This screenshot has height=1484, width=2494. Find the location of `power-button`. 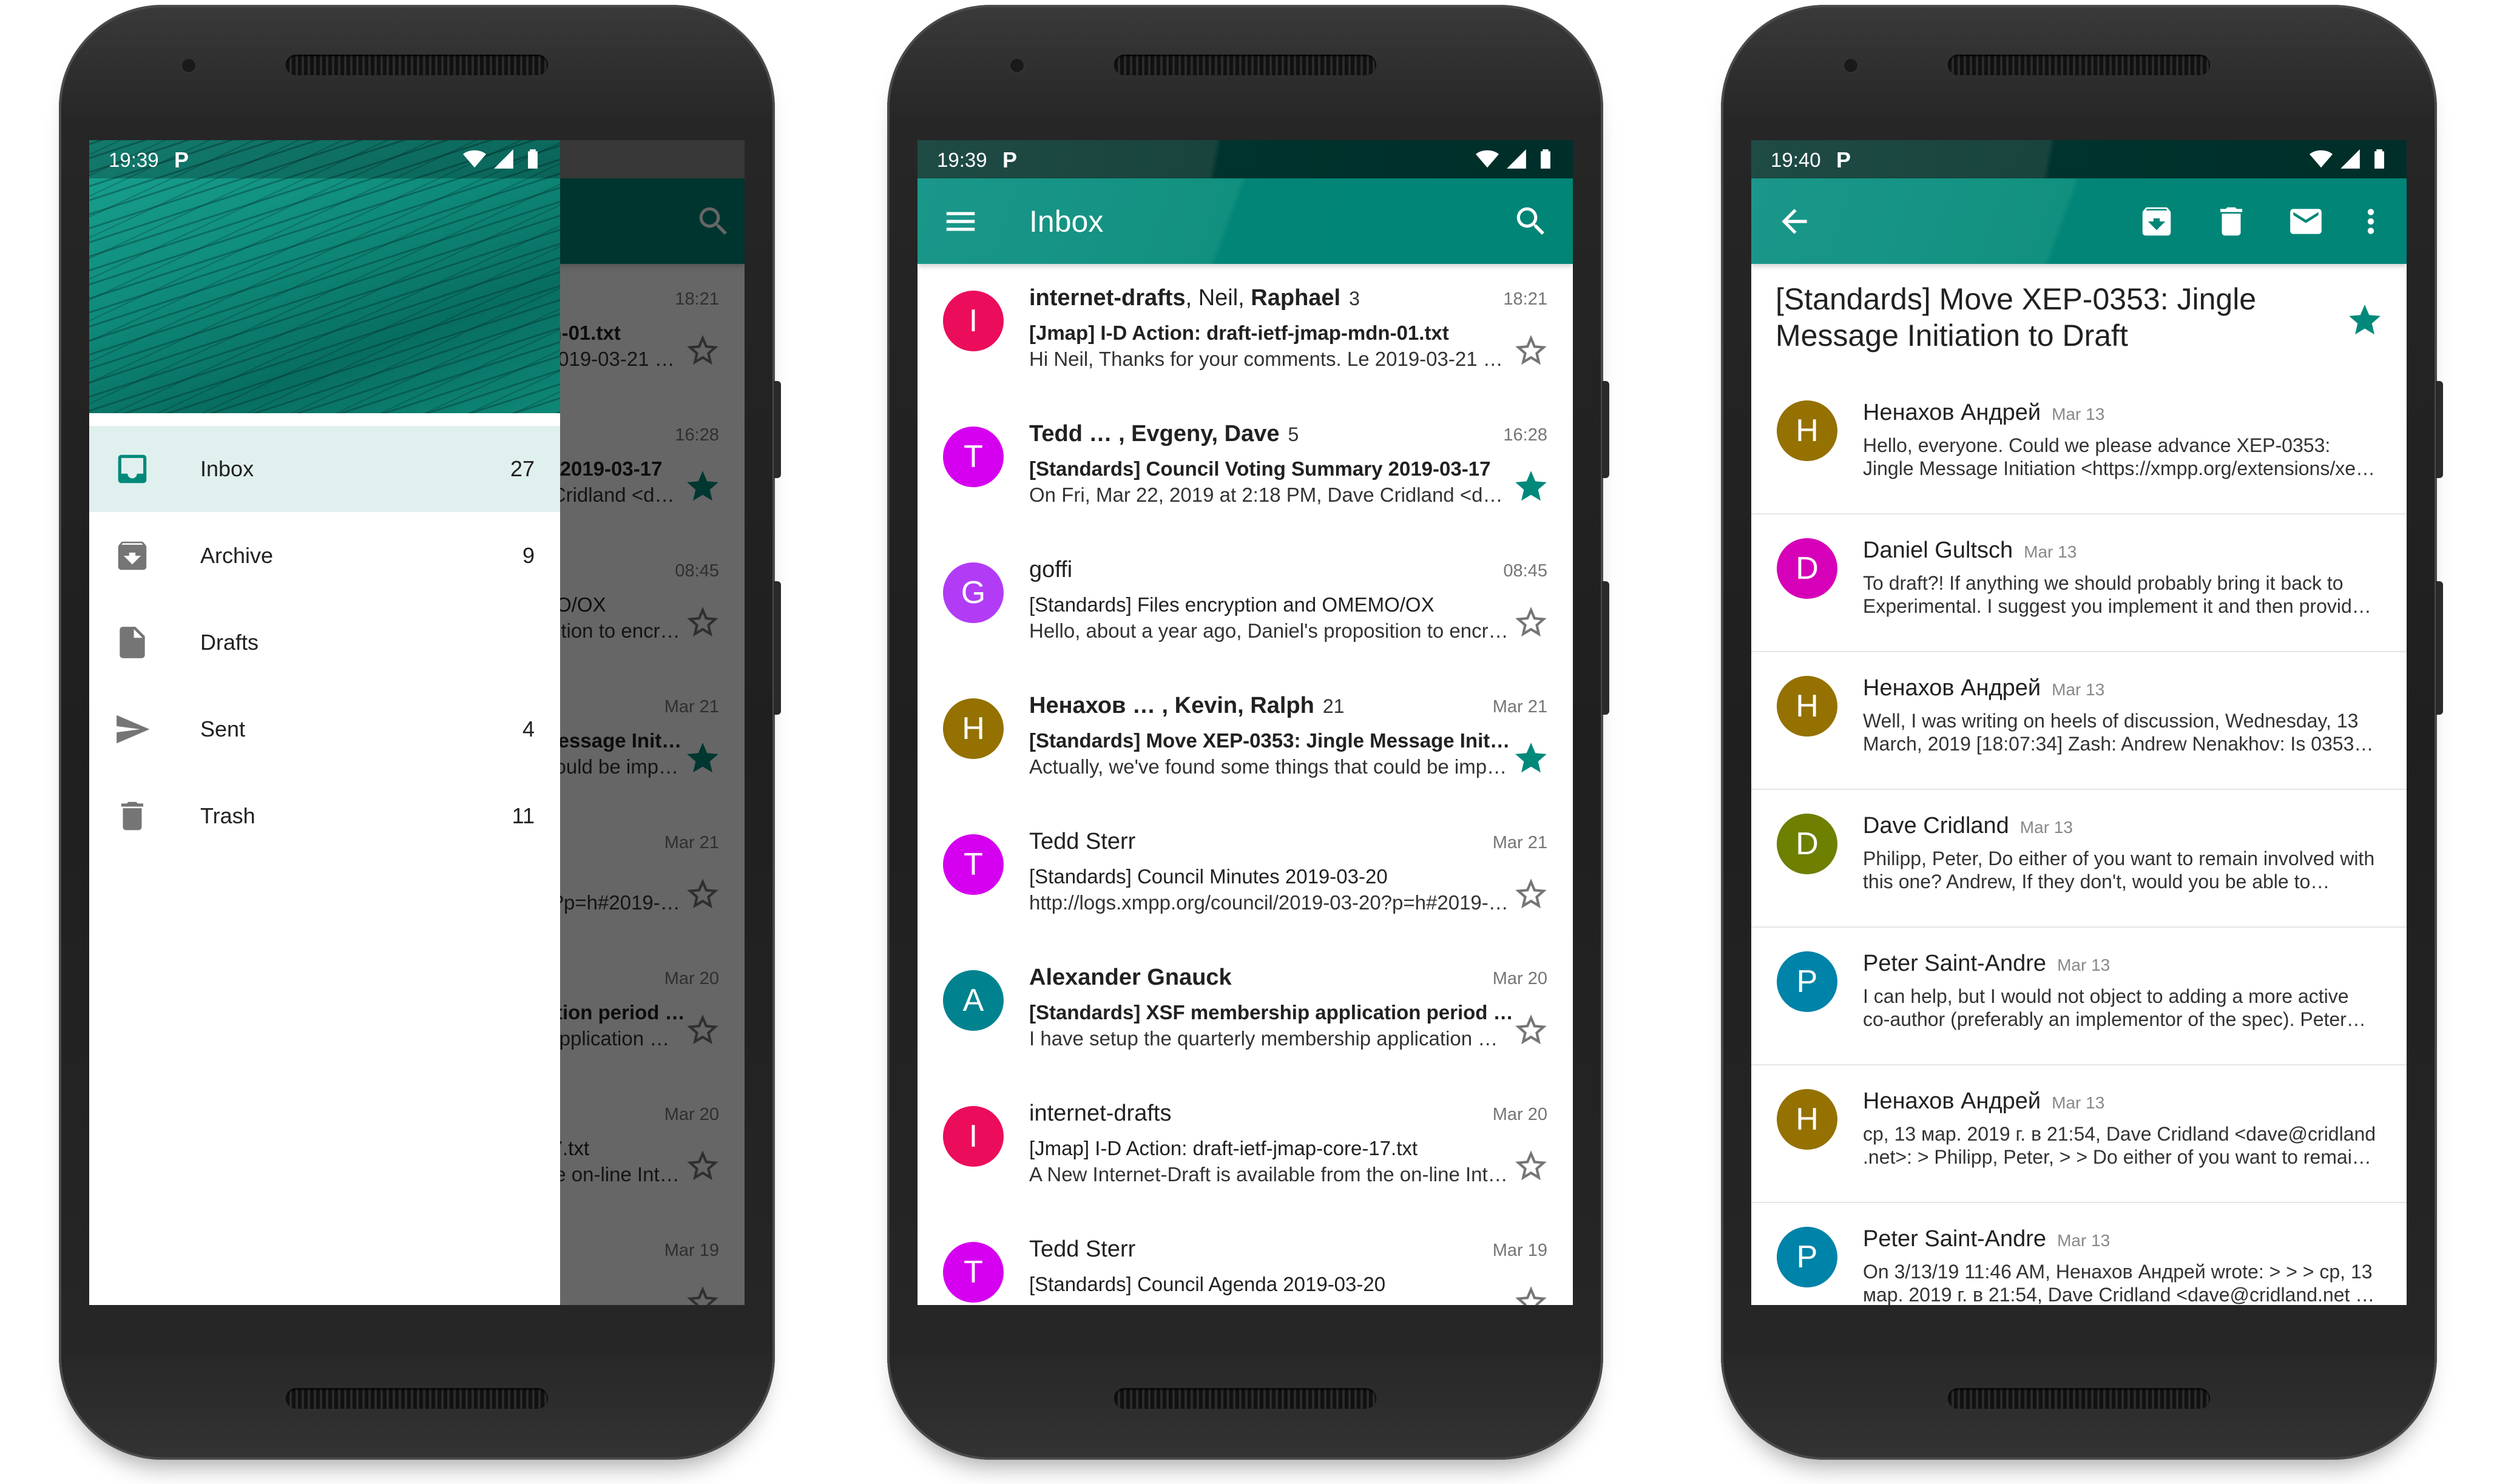

power-button is located at coordinates (2439, 429).